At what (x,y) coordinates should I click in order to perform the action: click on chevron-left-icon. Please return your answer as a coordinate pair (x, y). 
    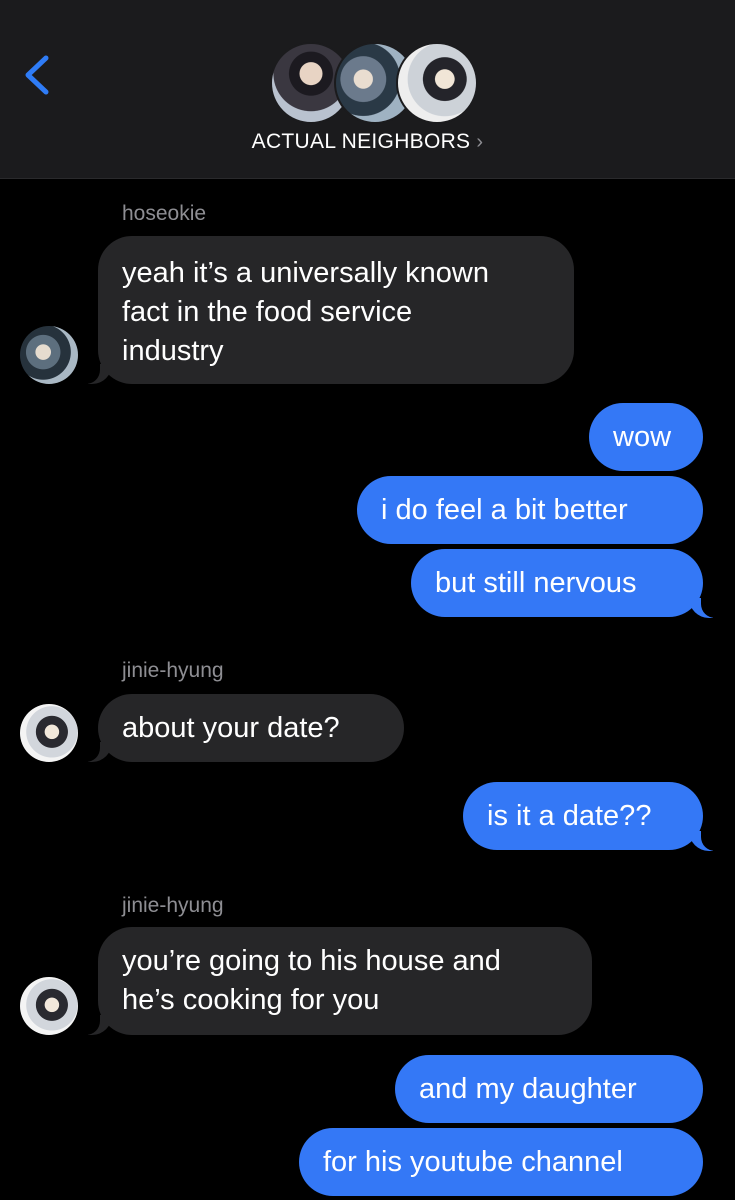
    Looking at the image, I should click on (40, 75).